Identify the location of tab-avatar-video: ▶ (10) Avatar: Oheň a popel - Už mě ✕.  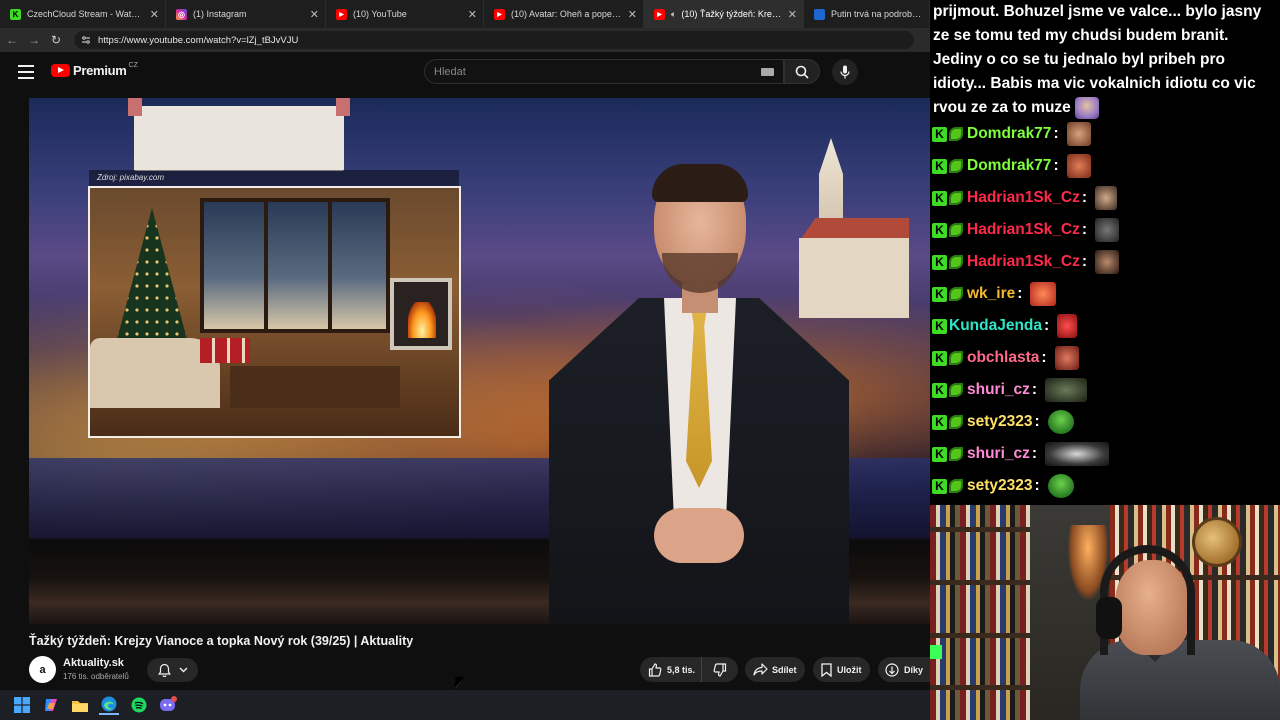
(564, 14).